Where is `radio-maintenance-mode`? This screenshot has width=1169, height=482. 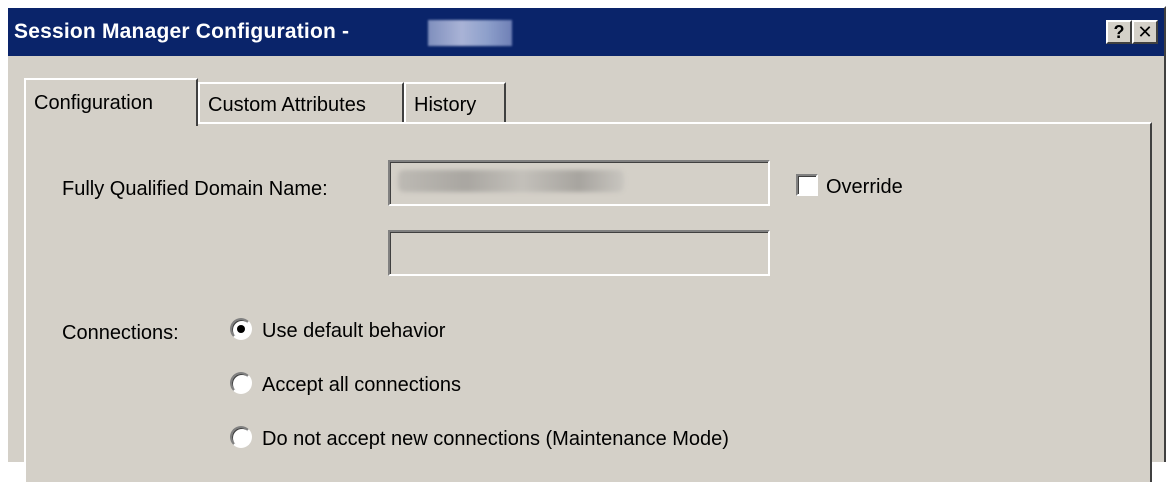
radio-maintenance-mode is located at coordinates (241, 437).